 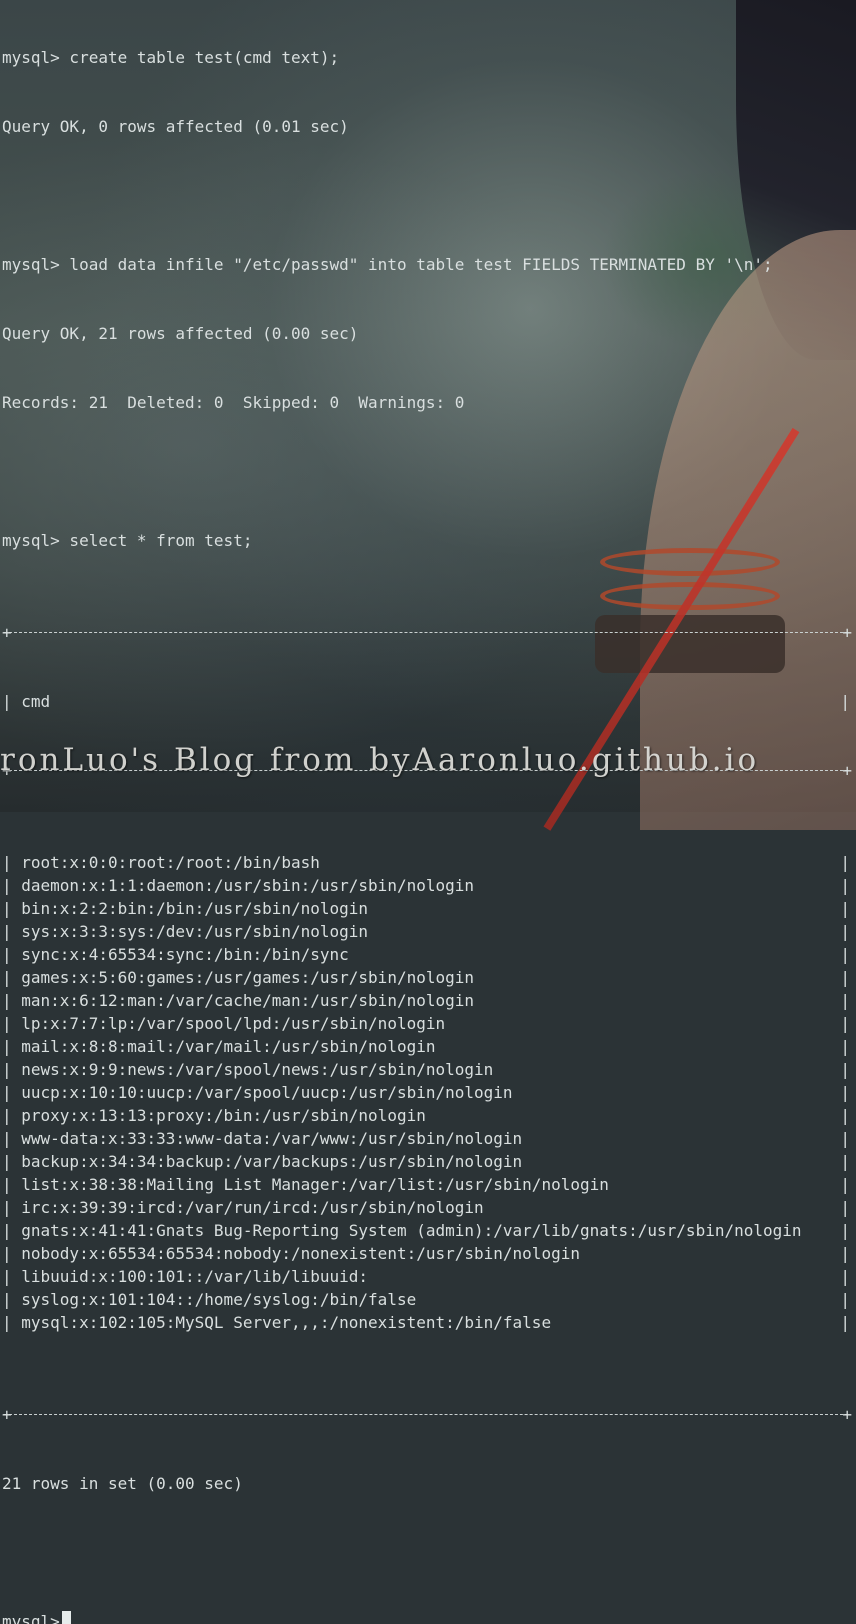 I want to click on command-prompt: mysql>, so click(x=428, y=1617).